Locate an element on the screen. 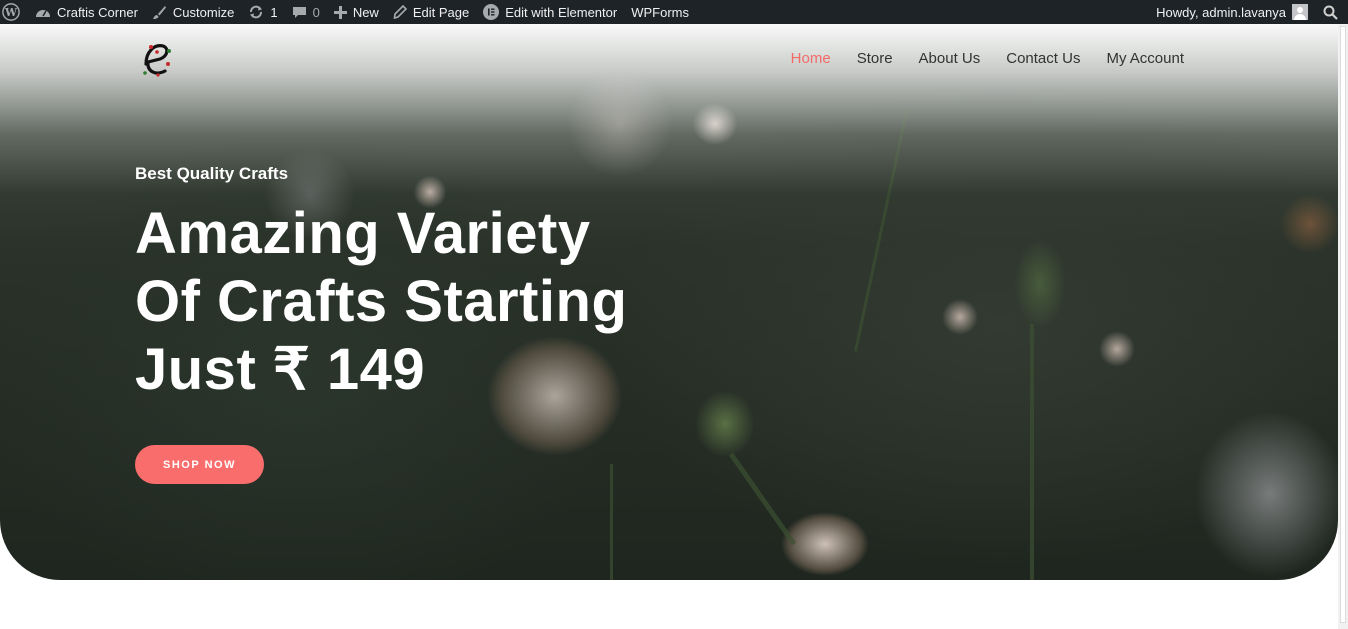 Image resolution: width=1348 pixels, height=629 pixels. updates-link: 1 is located at coordinates (262, 12).